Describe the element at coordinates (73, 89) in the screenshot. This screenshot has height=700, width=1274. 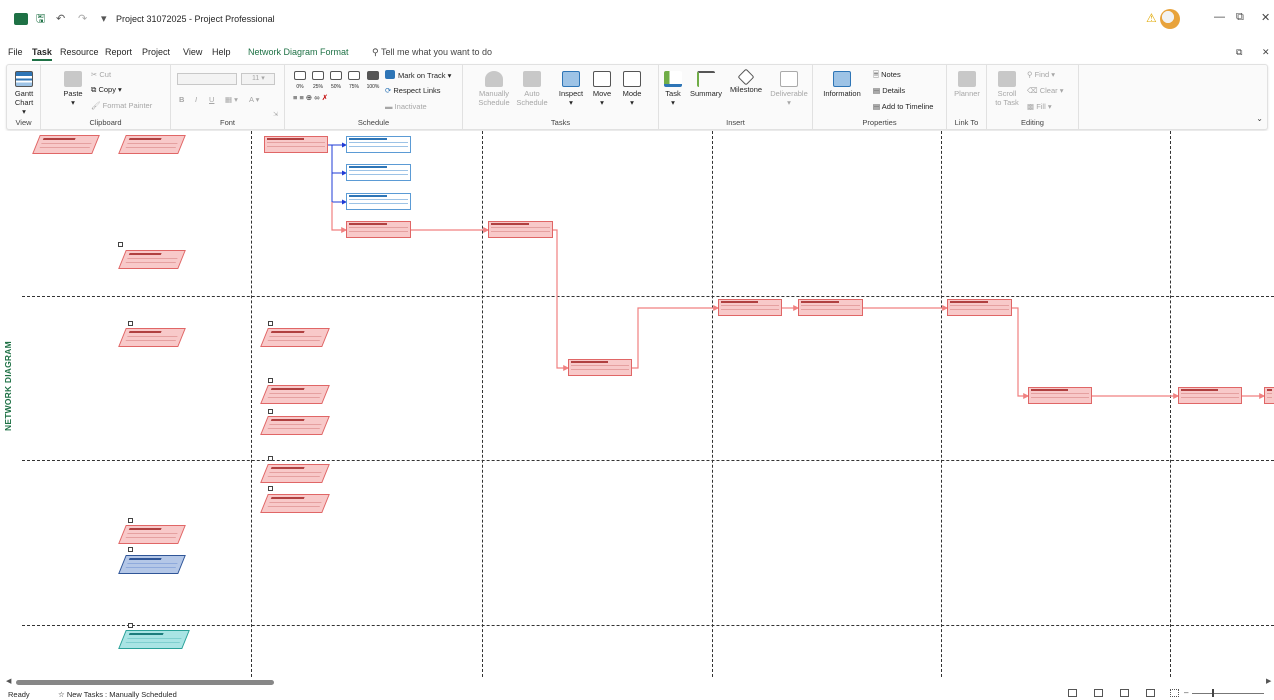
I see `paste-button: Paste ▾` at that location.